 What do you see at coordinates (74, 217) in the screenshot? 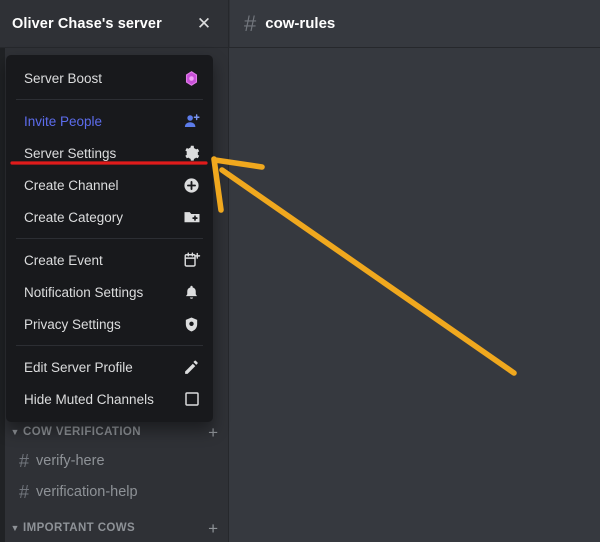
I see `menu-item-label: Create Category` at bounding box center [74, 217].